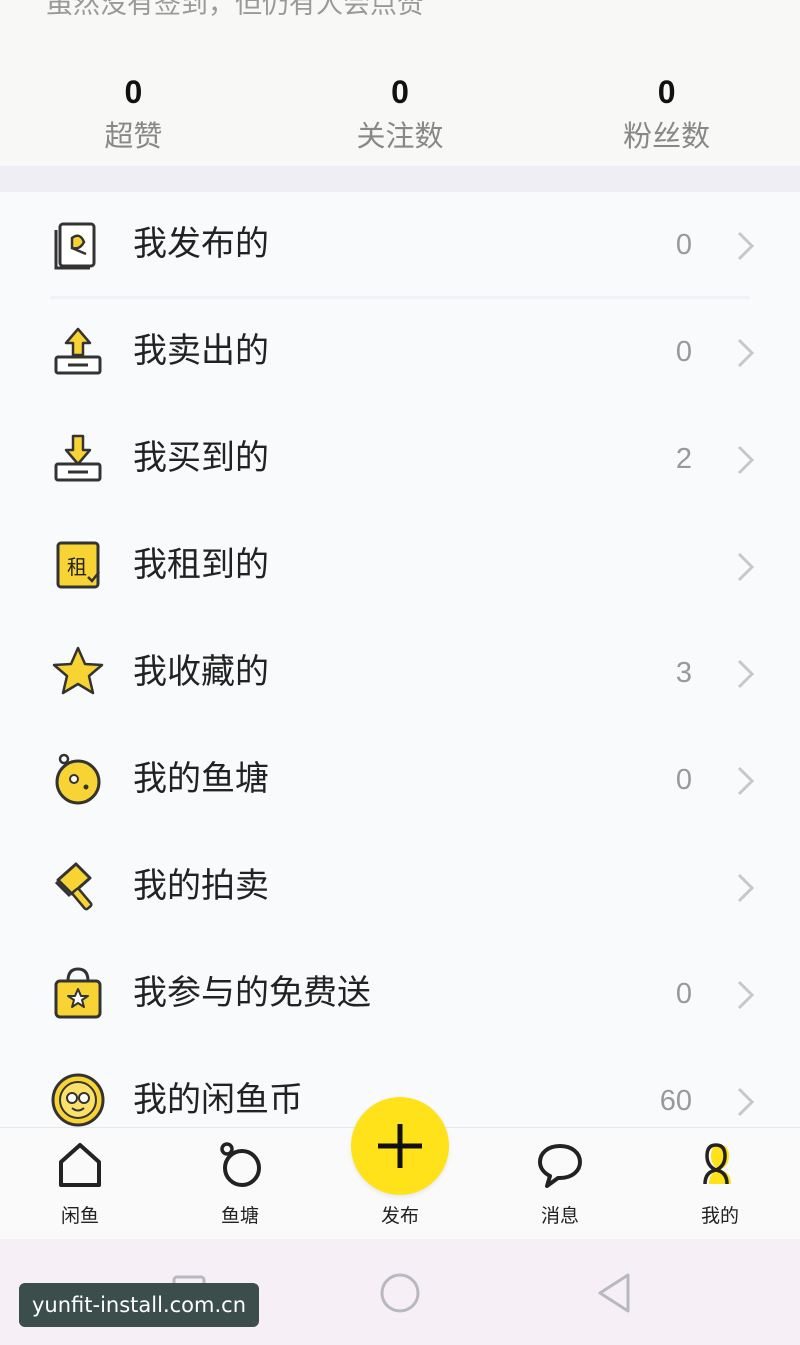  I want to click on published-doc-icon, so click(75, 246).